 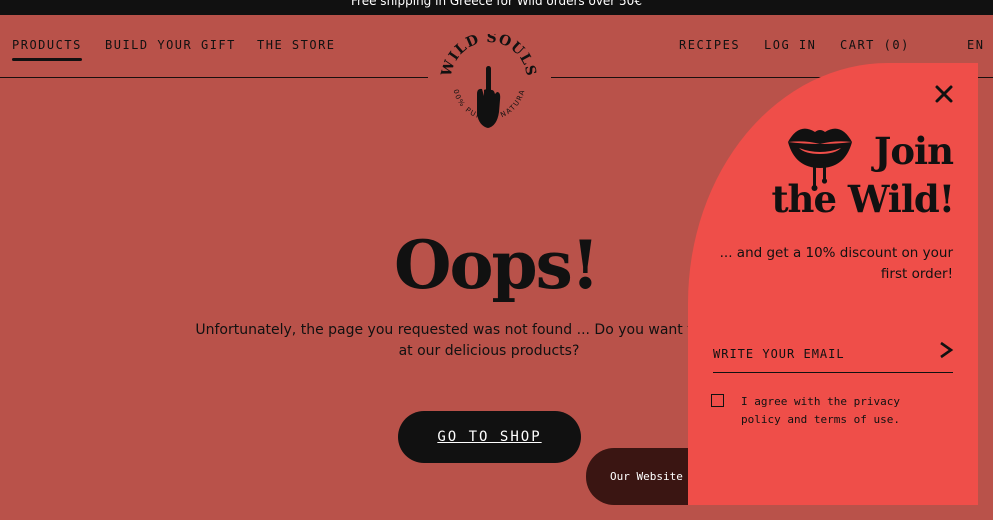 What do you see at coordinates (489, 437) in the screenshot?
I see `go-to-shop-button: GO TO SHOP` at bounding box center [489, 437].